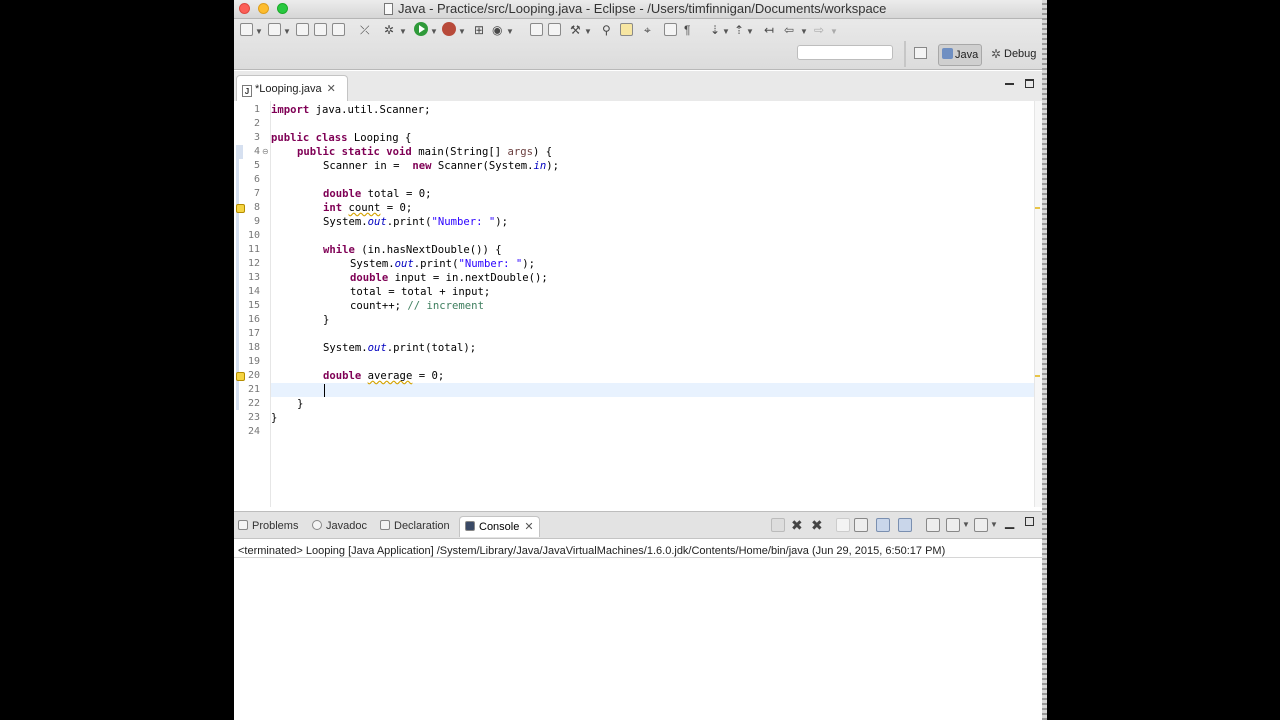 This screenshot has width=1280, height=720. What do you see at coordinates (861, 525) in the screenshot?
I see `scroll-lock-icon` at bounding box center [861, 525].